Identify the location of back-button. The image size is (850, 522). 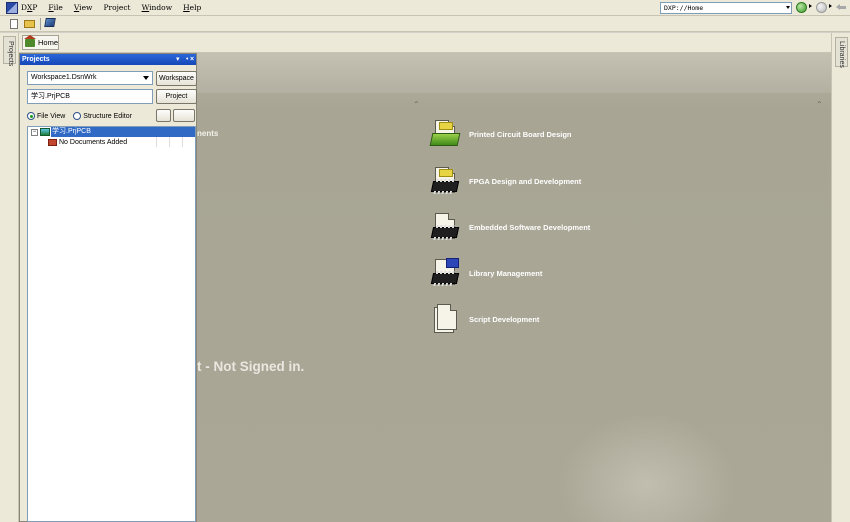
(821, 7).